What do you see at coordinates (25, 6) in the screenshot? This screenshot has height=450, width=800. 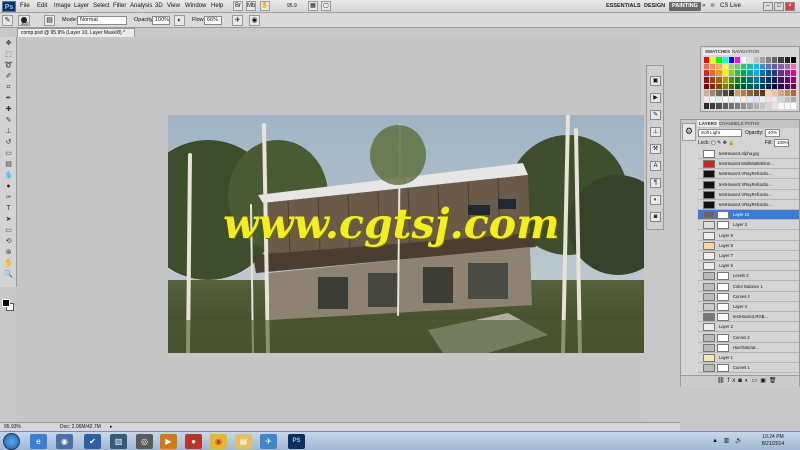 I see `menu-file: File` at bounding box center [25, 6].